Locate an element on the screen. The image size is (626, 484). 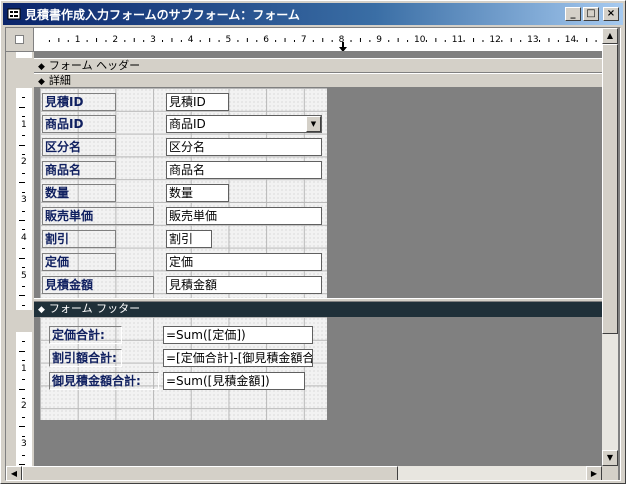
window-title: 見積書作成入力フォームのサブフォーム：フォーム is located at coordinates (162, 15).